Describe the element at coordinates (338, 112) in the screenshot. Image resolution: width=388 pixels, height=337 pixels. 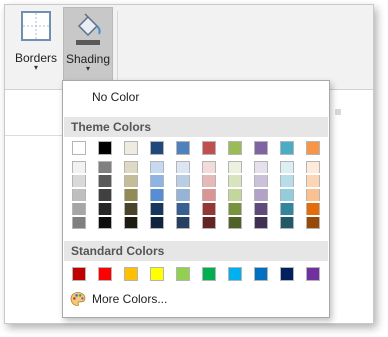
I see `document-margin-marker` at that location.